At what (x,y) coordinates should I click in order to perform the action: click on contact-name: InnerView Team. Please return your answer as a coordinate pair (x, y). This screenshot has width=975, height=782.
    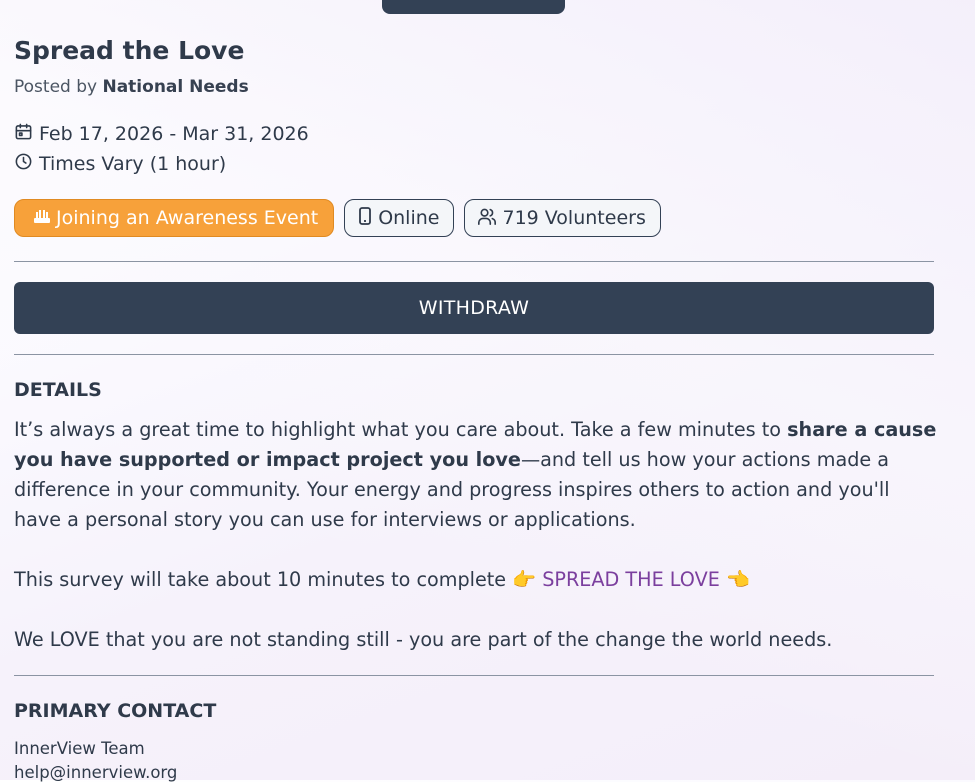
    Looking at the image, I should click on (79, 748).